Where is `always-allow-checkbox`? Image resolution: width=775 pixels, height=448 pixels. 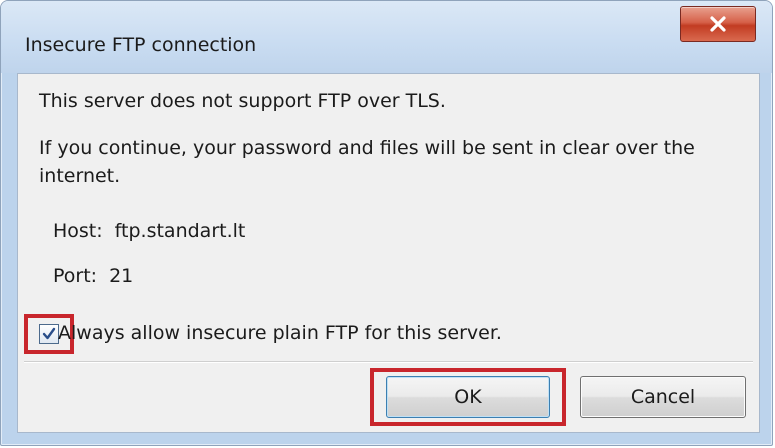 always-allow-checkbox is located at coordinates (49, 334).